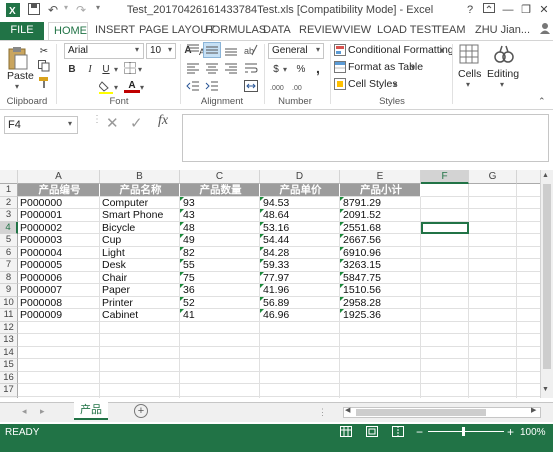  I want to click on align-center-icon, so click(212, 69).